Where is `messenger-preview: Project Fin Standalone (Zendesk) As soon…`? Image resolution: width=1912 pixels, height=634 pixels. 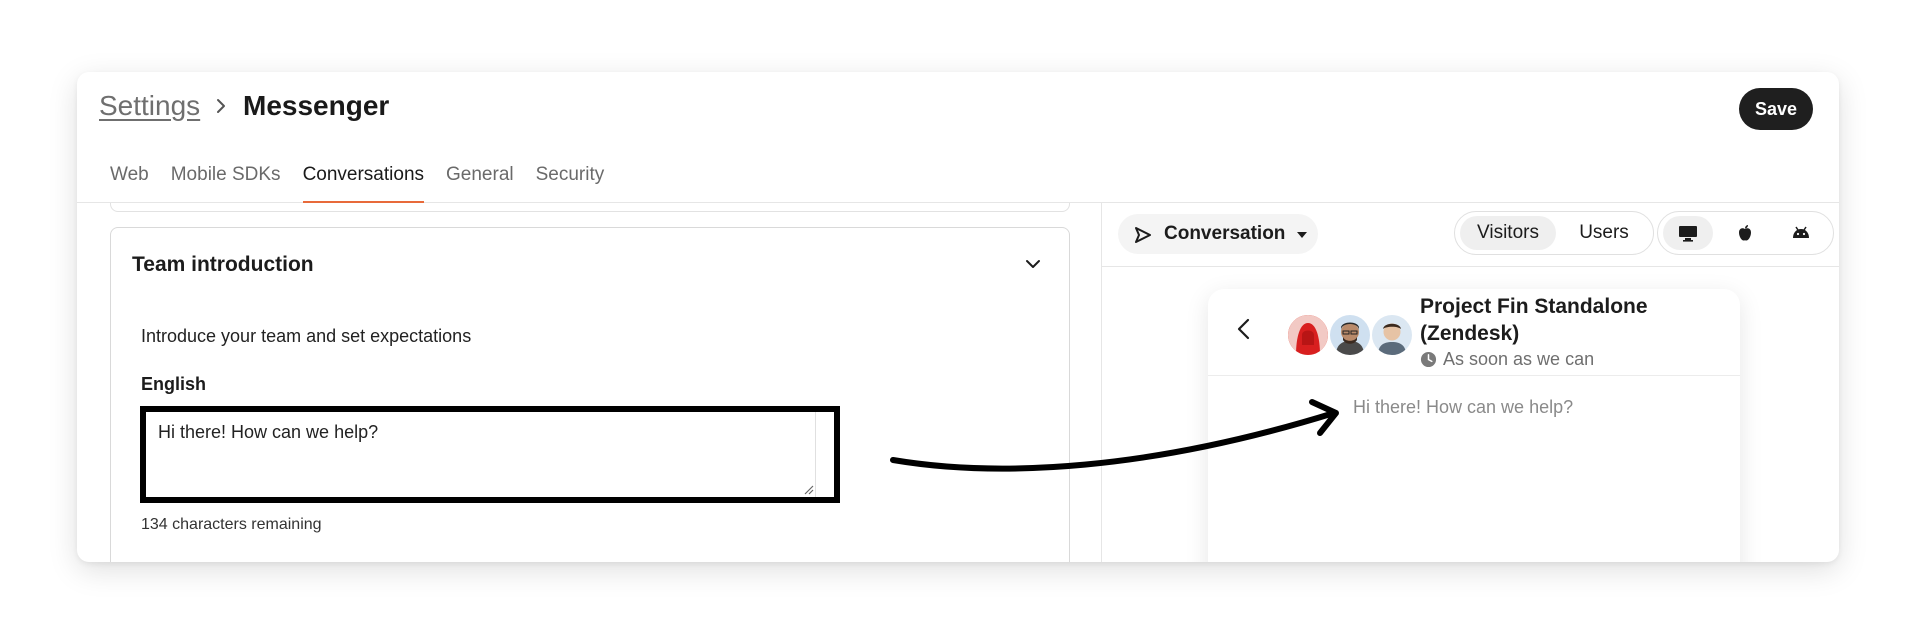 messenger-preview: Project Fin Standalone (Zendesk) As soon… is located at coordinates (1474, 425).